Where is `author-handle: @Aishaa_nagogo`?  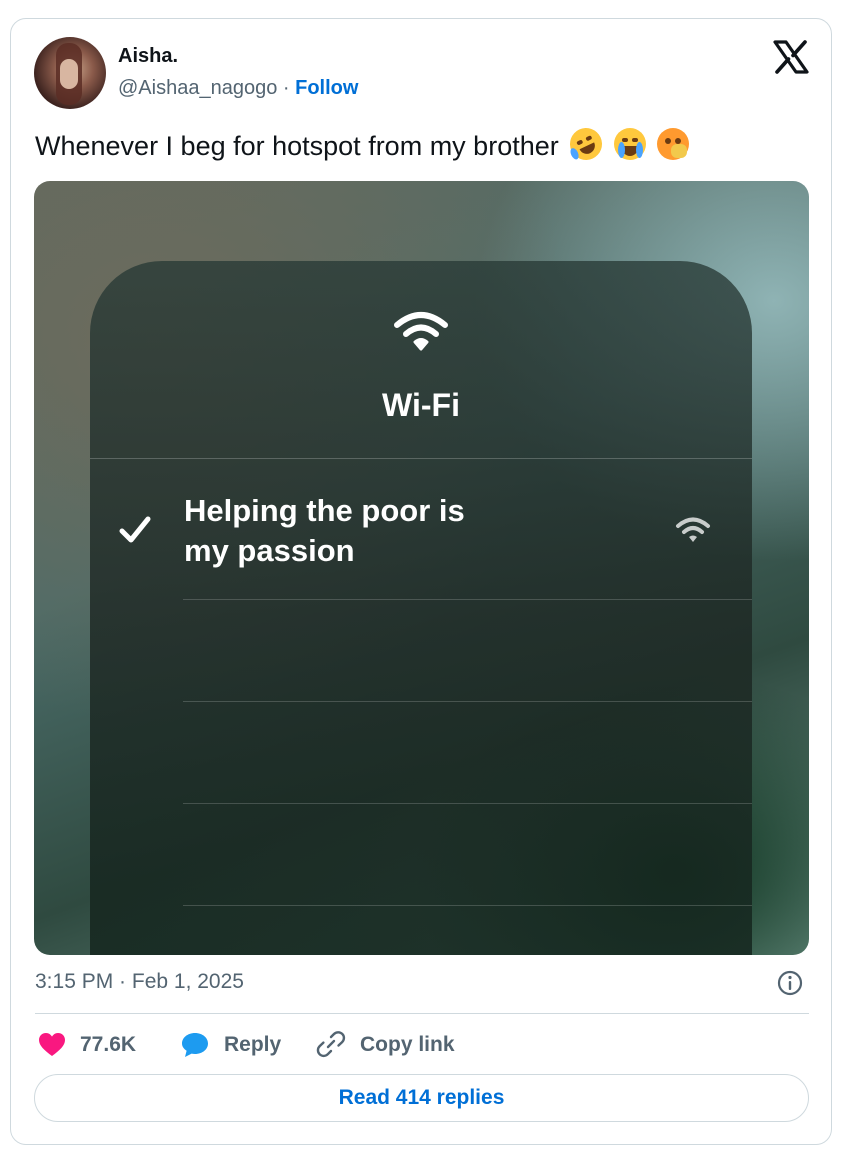
author-handle: @Aishaa_nagogo is located at coordinates (197, 88).